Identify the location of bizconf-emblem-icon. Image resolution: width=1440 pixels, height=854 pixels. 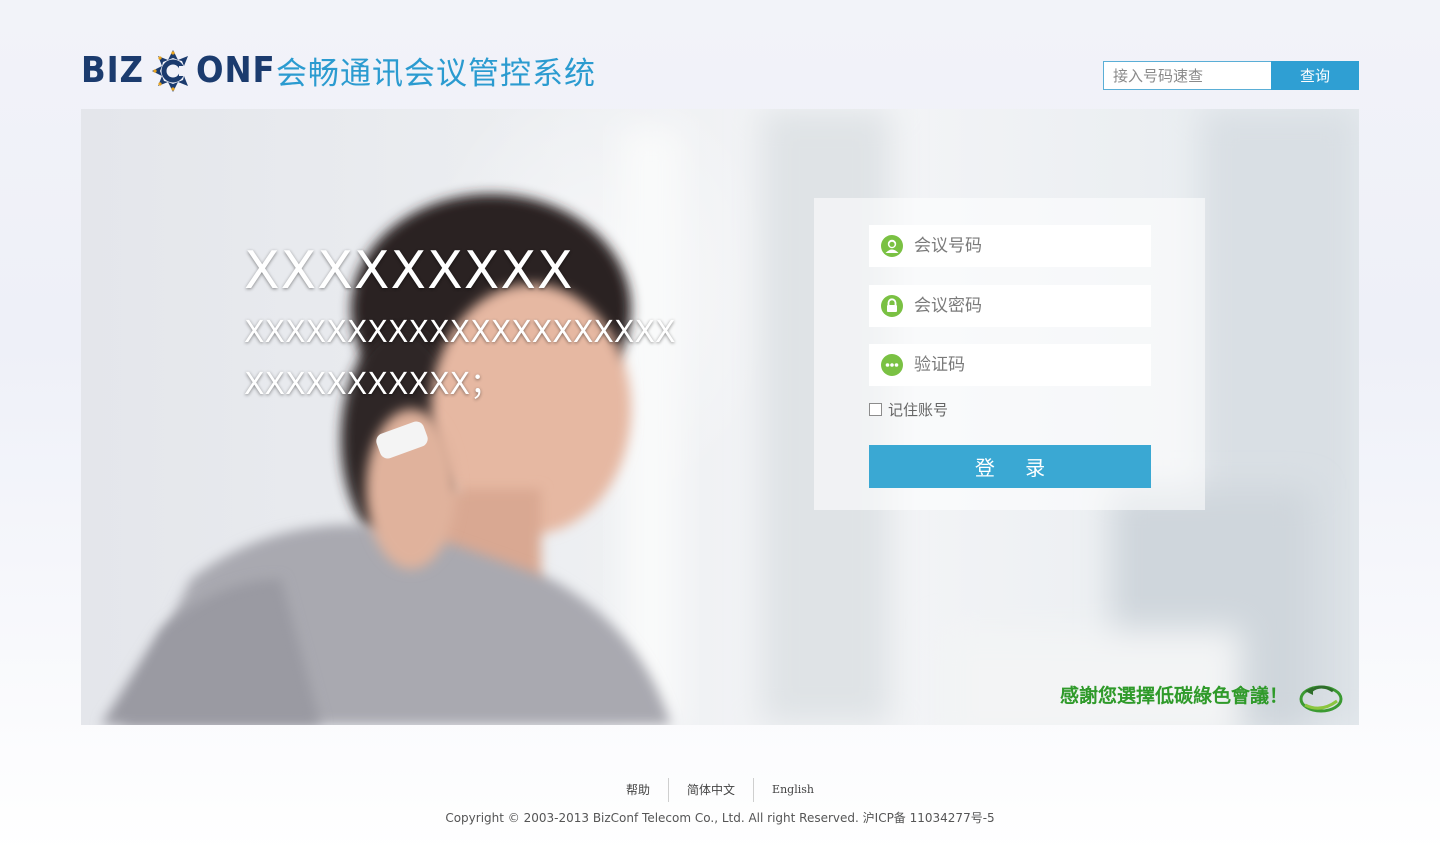
(172, 71).